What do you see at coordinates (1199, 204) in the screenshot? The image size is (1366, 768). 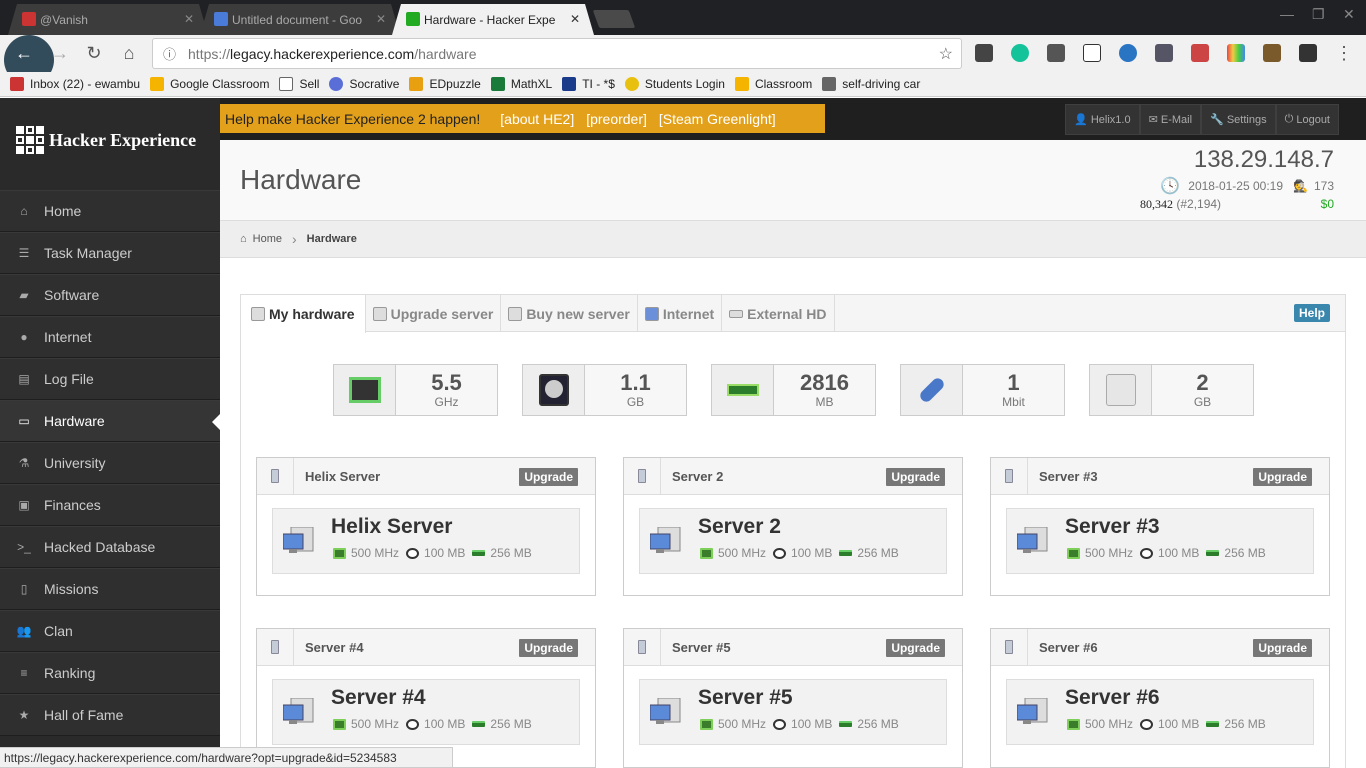 I see `rank: (#2,194)` at bounding box center [1199, 204].